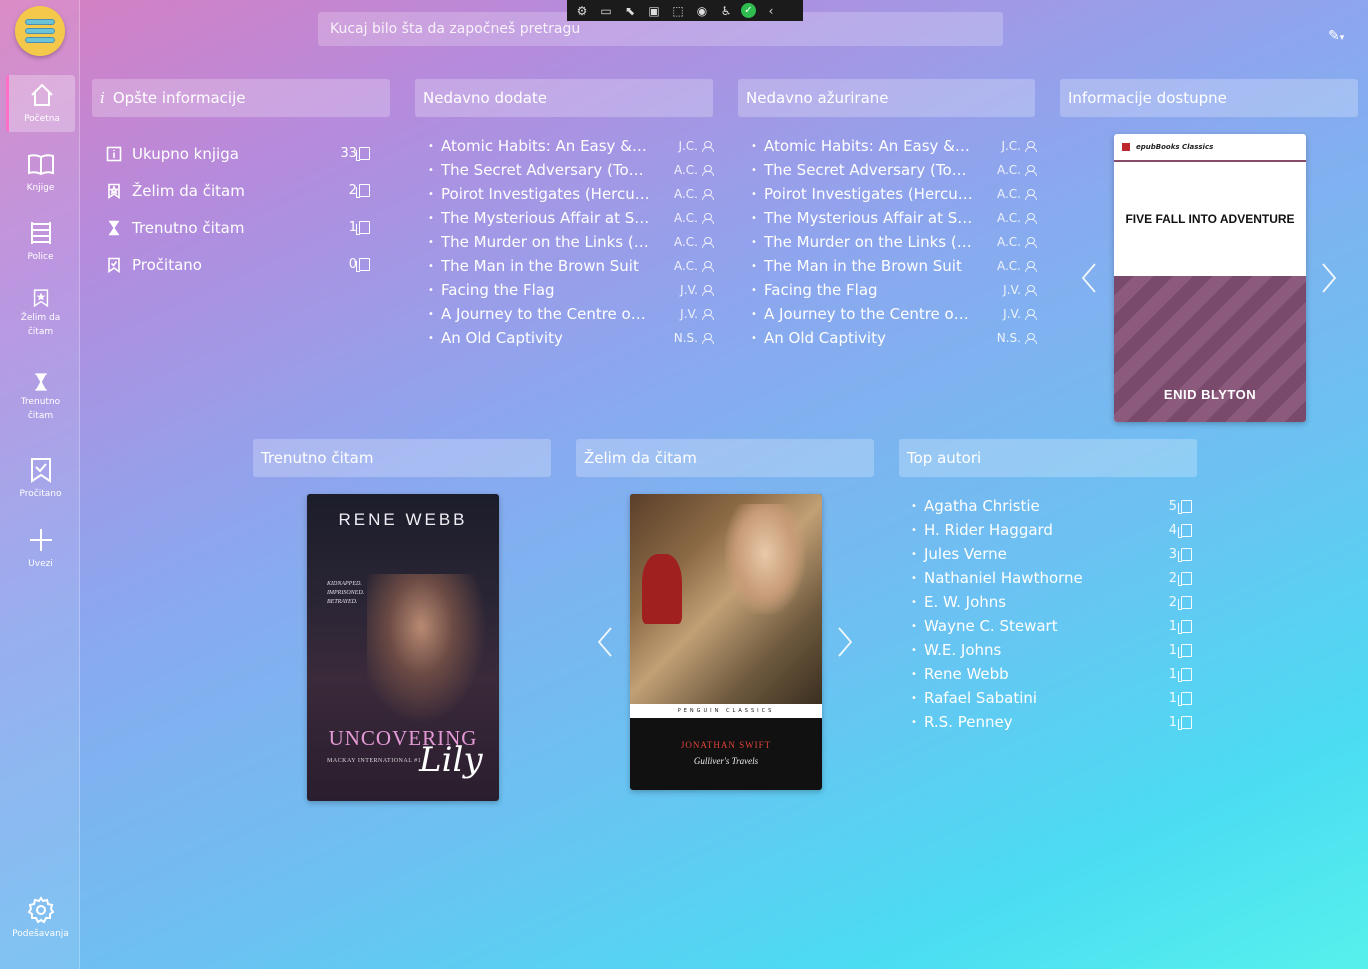 Image resolution: width=1368 pixels, height=969 pixels. Describe the element at coordinates (40, 394) in the screenshot. I see `sidebar-item-currently-reading: Trenutno čitam` at that location.